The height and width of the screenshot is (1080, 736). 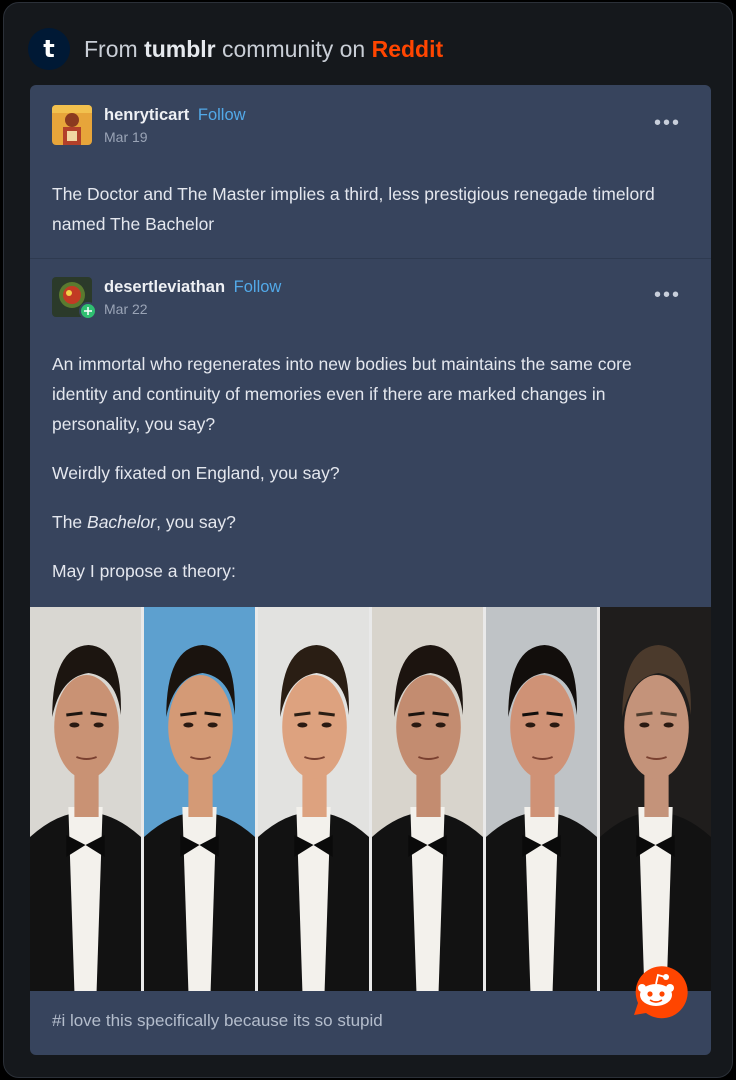 I want to click on source-header: t From tumblr community on Reddit, so click(x=235, y=49).